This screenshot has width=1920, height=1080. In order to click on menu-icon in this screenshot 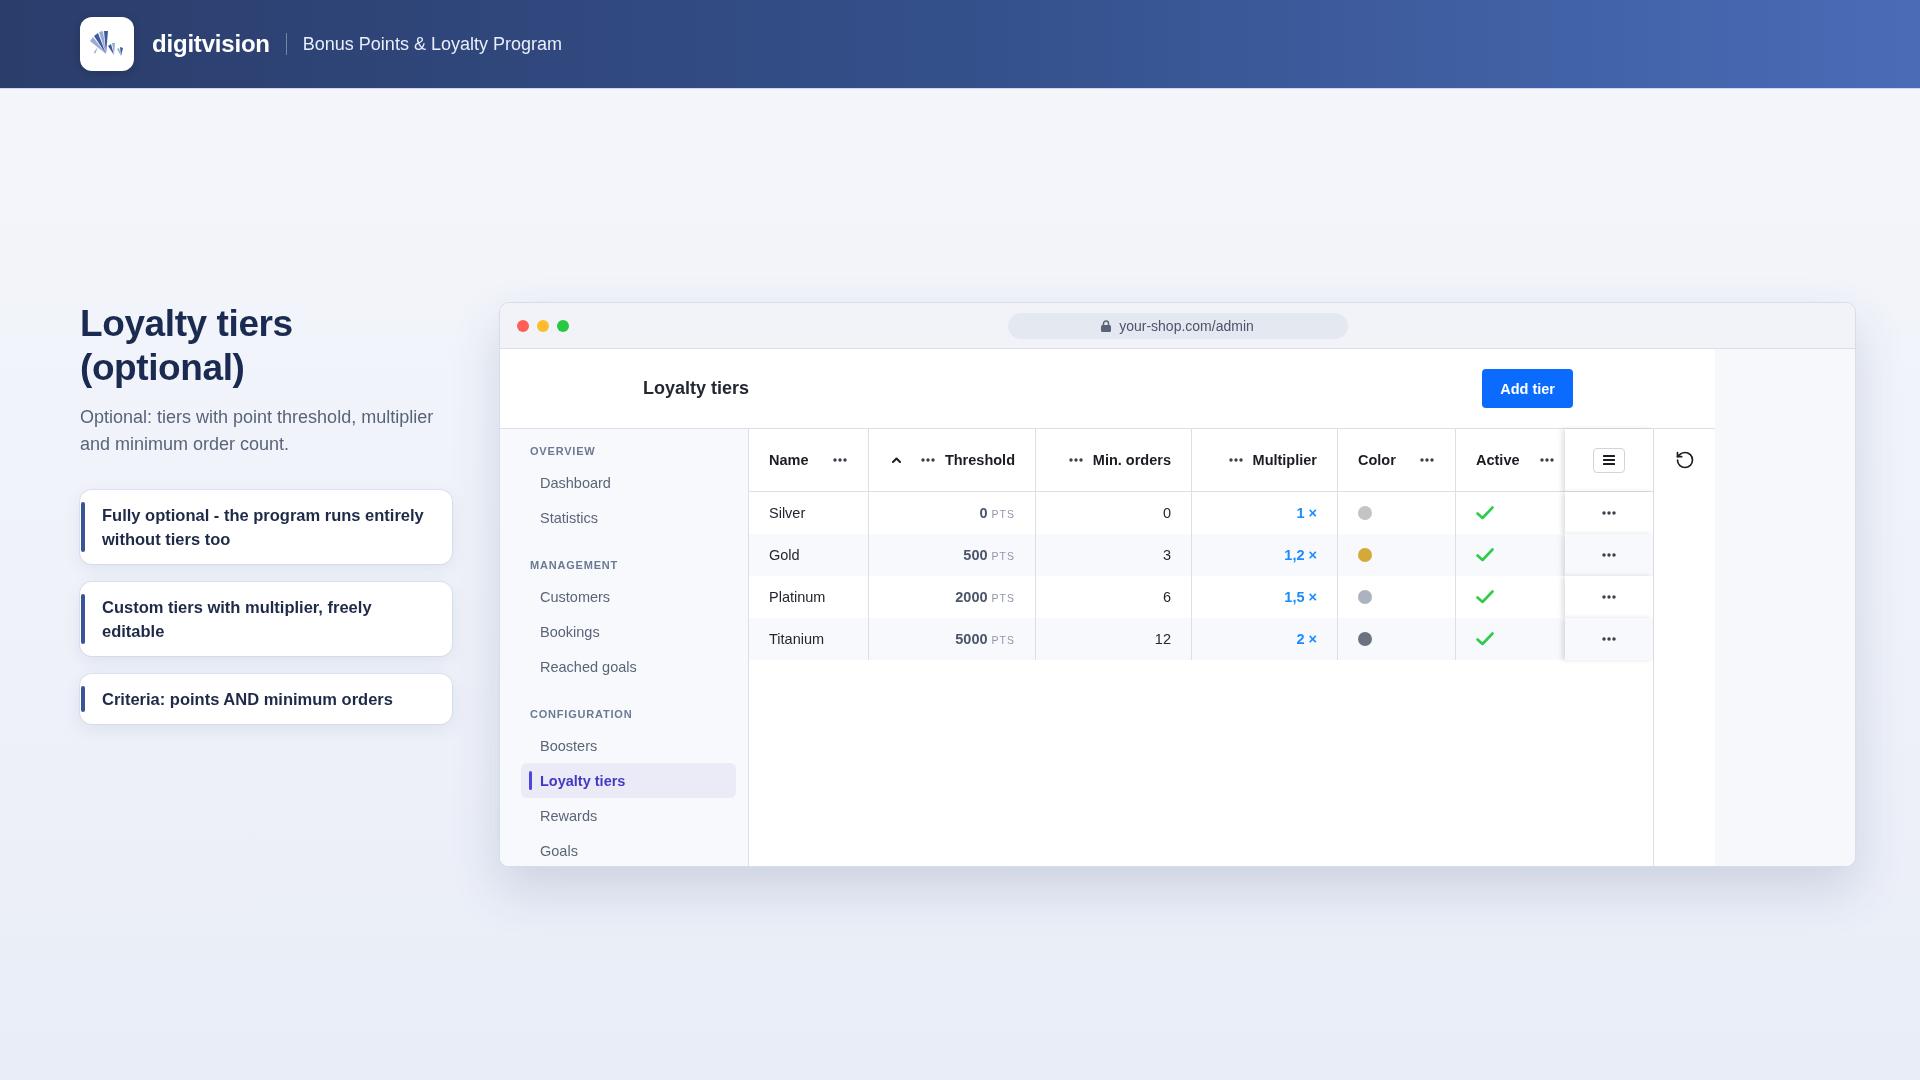, I will do `click(1609, 460)`.